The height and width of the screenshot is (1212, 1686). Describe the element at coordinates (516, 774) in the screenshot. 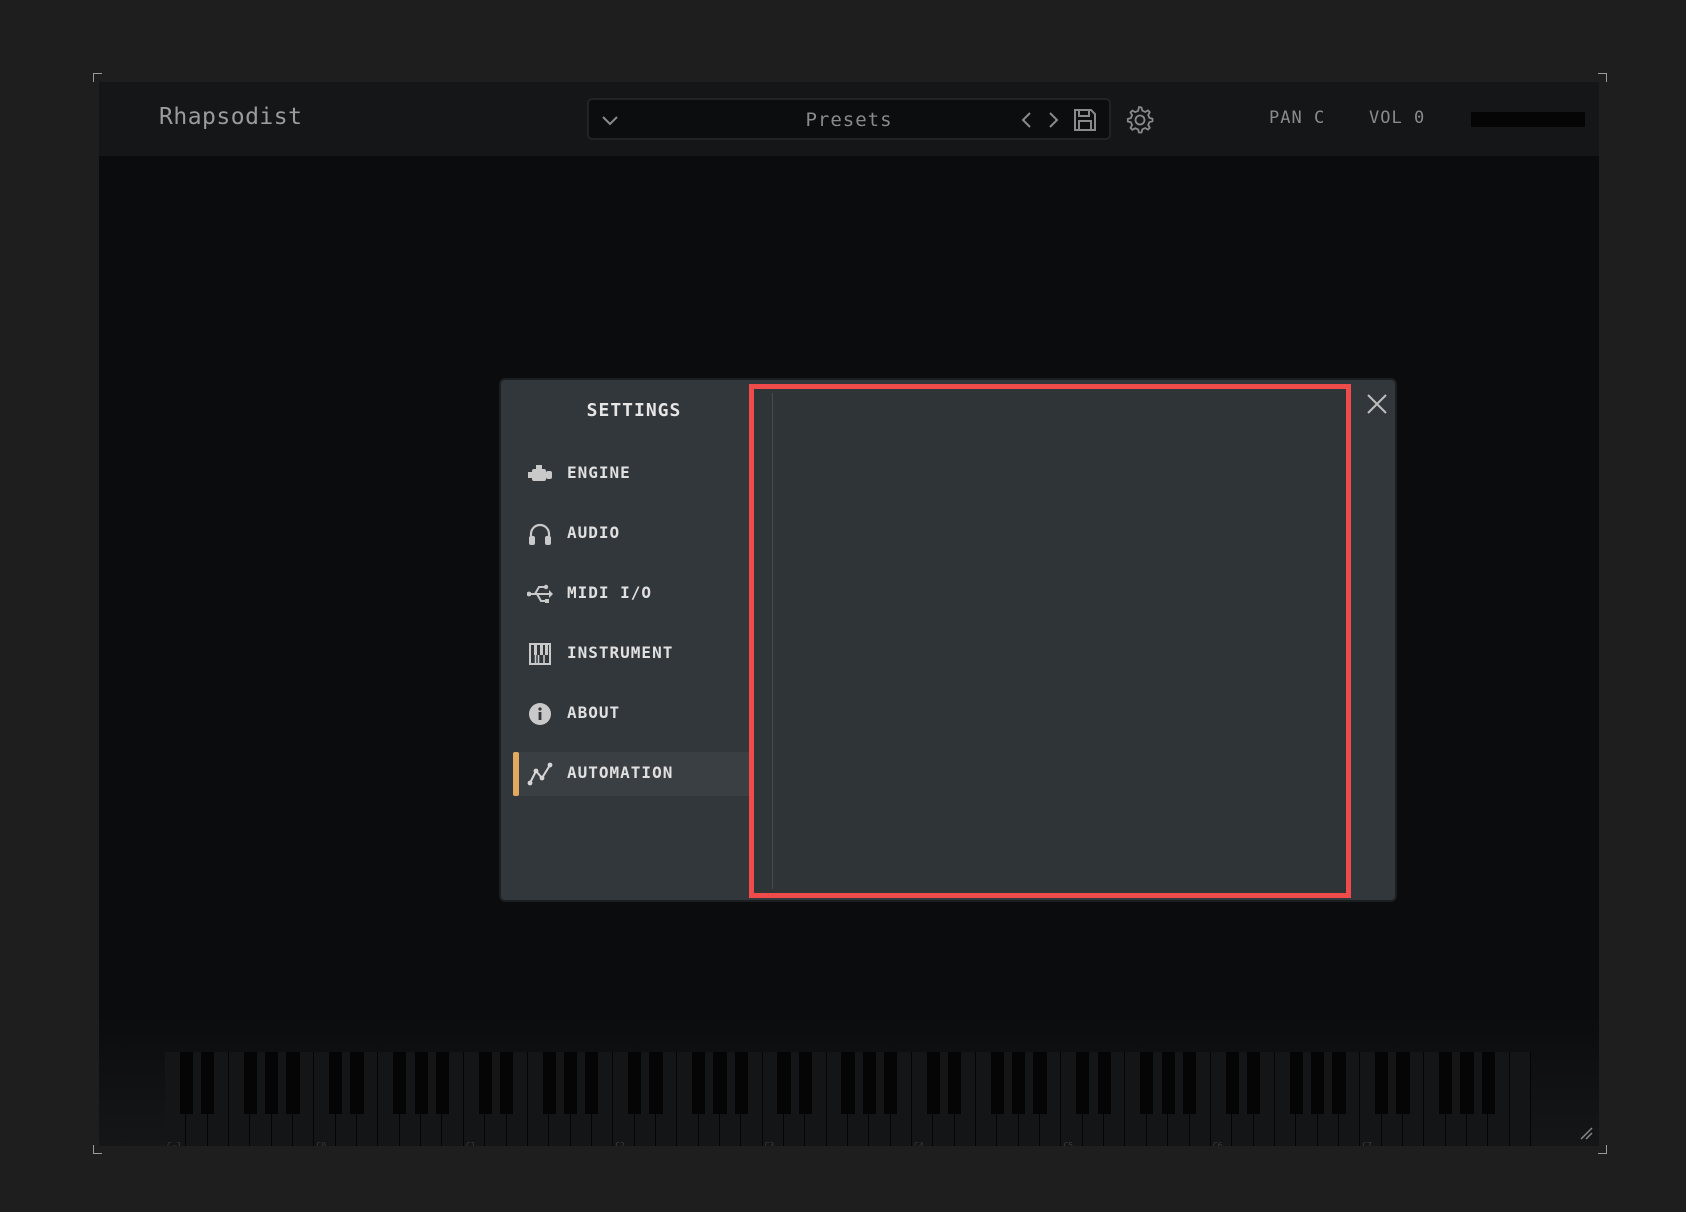

I see `active-indicator` at that location.